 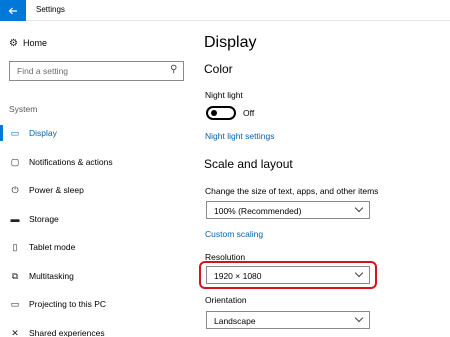 I want to click on back-arrow-icon, so click(x=12, y=10).